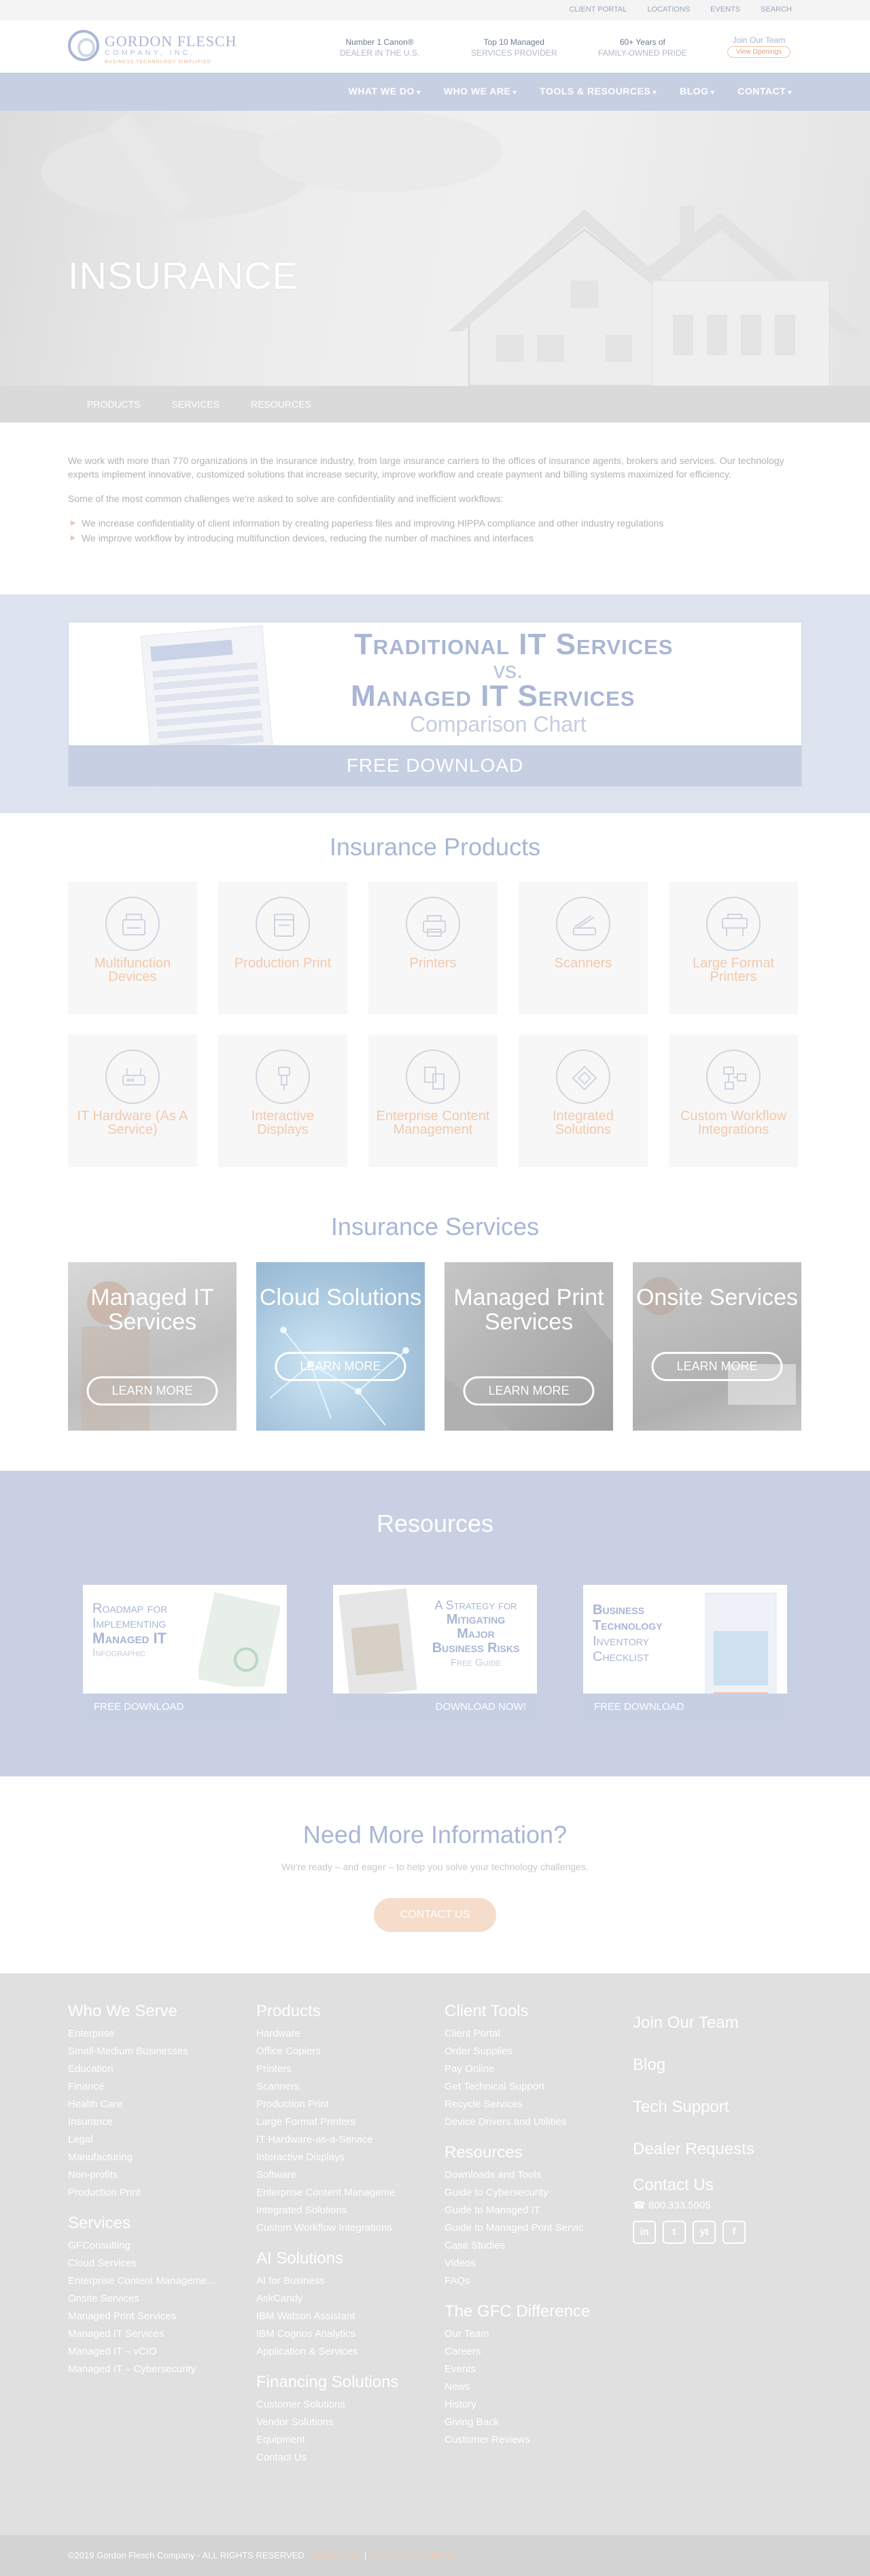 The height and width of the screenshot is (2576, 870). What do you see at coordinates (282, 1101) in the screenshot?
I see `product-card-interactive-displays: Interactive Displays` at bounding box center [282, 1101].